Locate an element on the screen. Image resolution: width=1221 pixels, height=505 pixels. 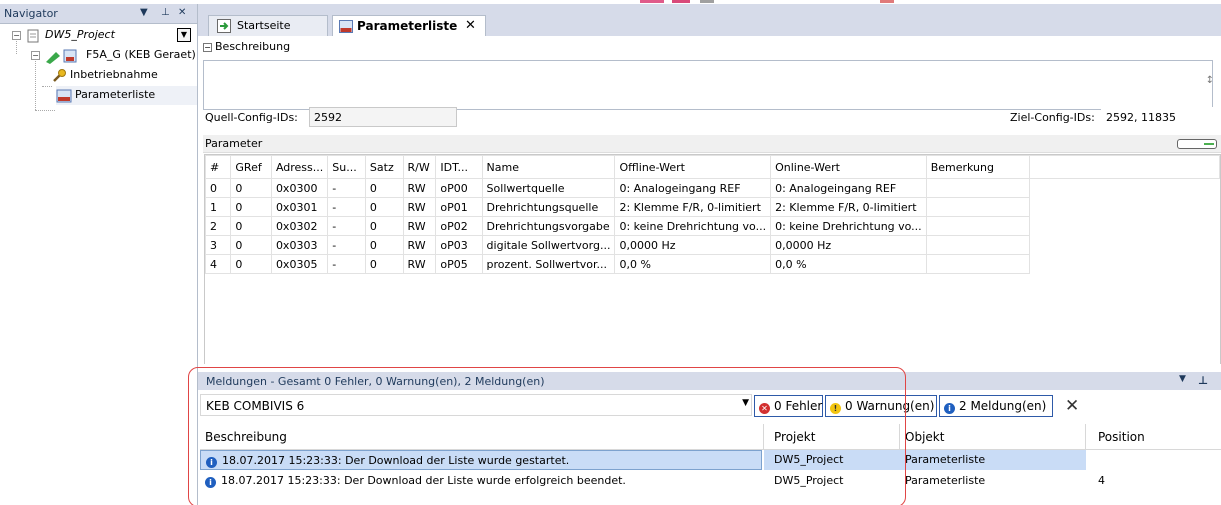
close-icon: ✕ is located at coordinates (182, 12).